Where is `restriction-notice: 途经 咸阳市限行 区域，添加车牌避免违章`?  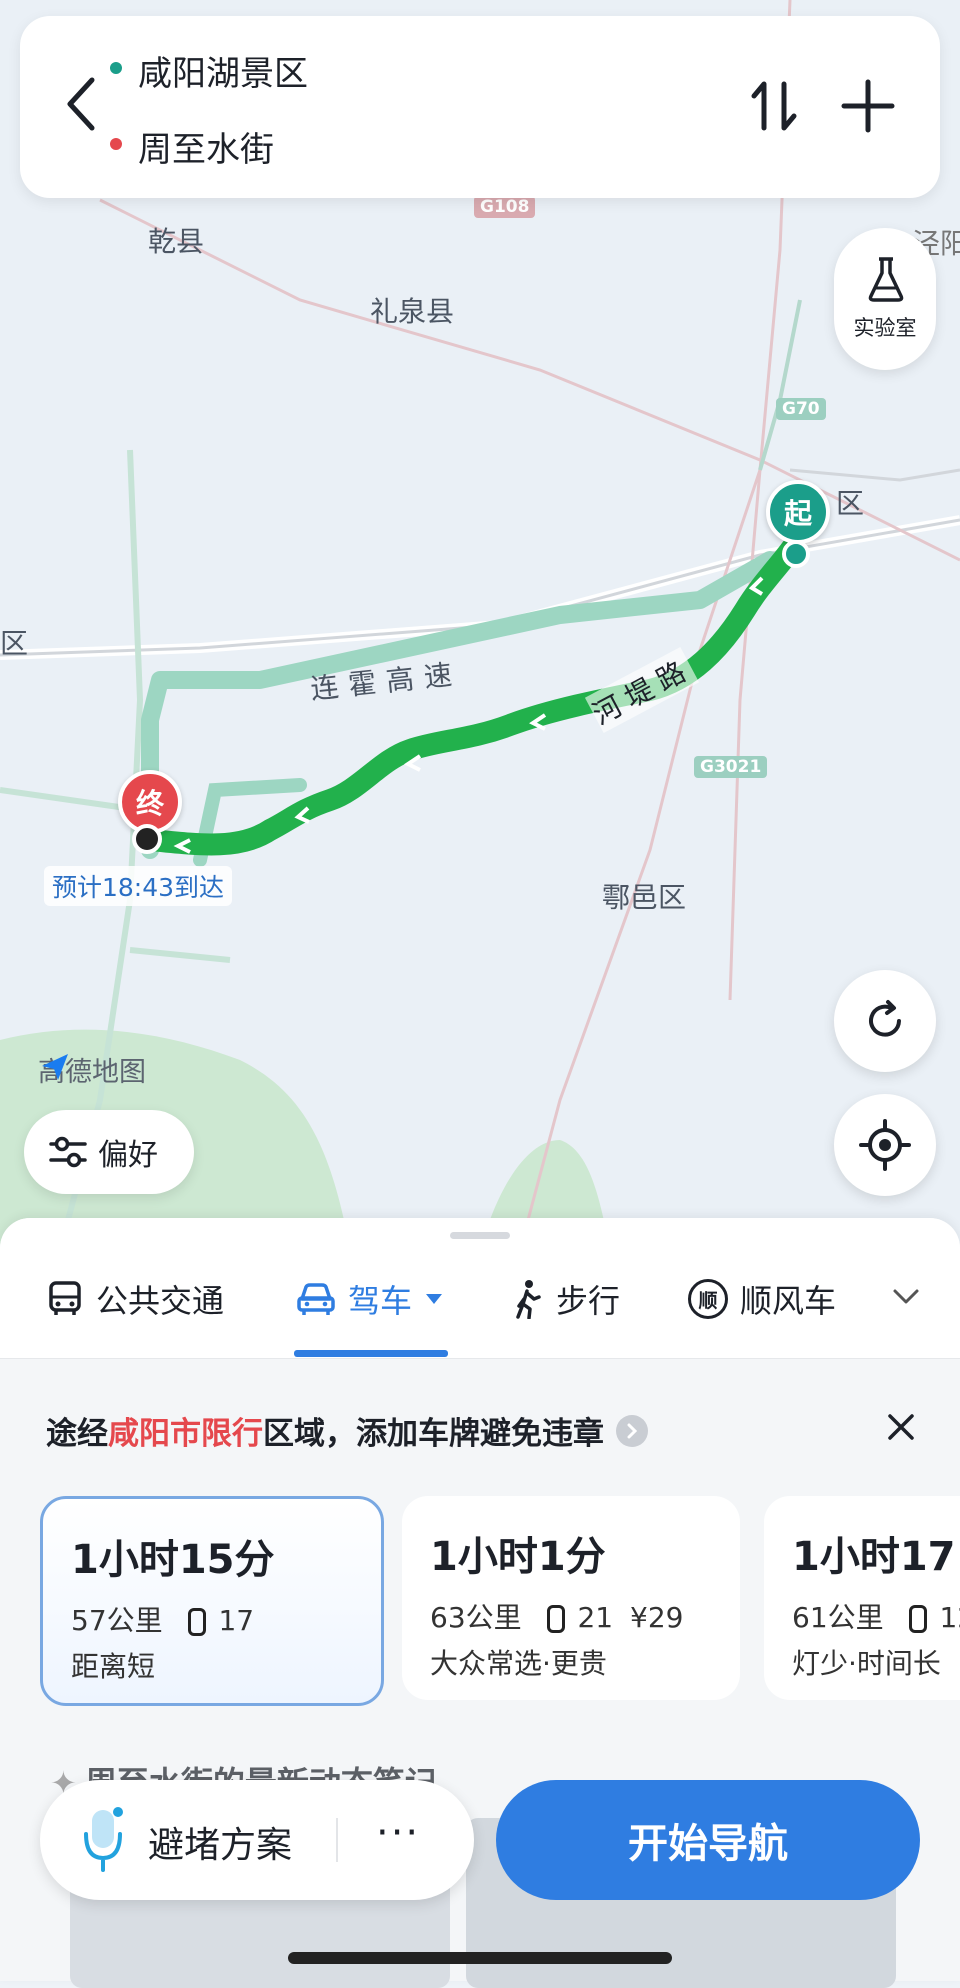
restriction-notice: 途经 咸阳市限行 区域，添加车牌避免违章 is located at coordinates (347, 1430).